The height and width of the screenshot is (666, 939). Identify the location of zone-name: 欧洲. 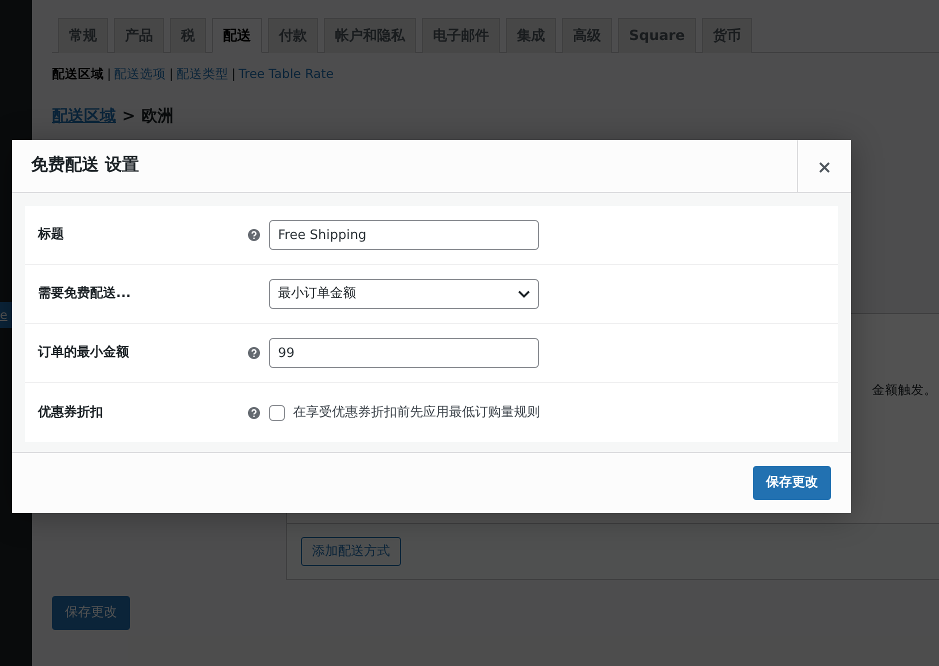
(157, 115).